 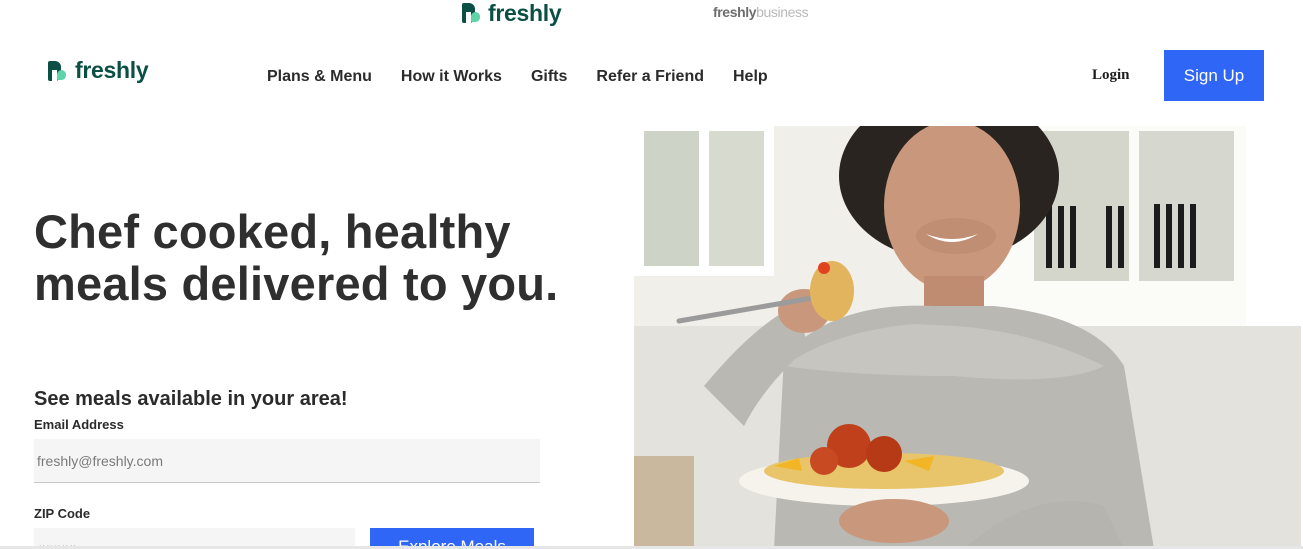 What do you see at coordinates (525, 13) in the screenshot?
I see `brand-switch-freshly-label: freshly` at bounding box center [525, 13].